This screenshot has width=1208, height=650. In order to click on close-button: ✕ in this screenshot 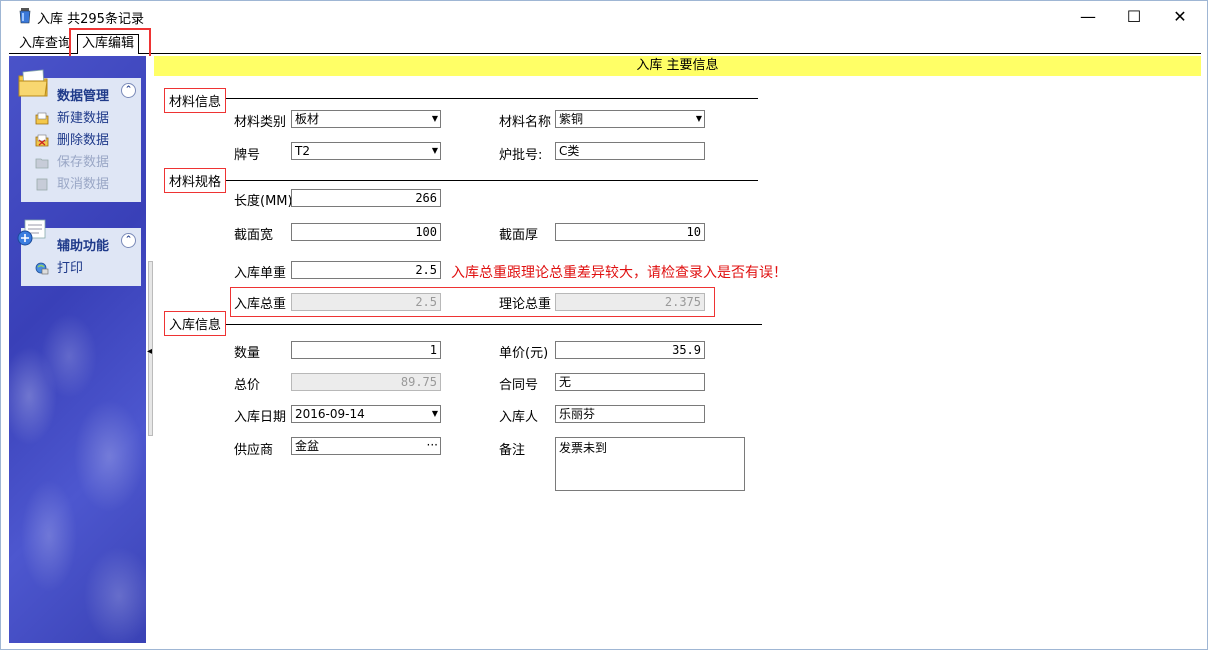, I will do `click(1180, 16)`.